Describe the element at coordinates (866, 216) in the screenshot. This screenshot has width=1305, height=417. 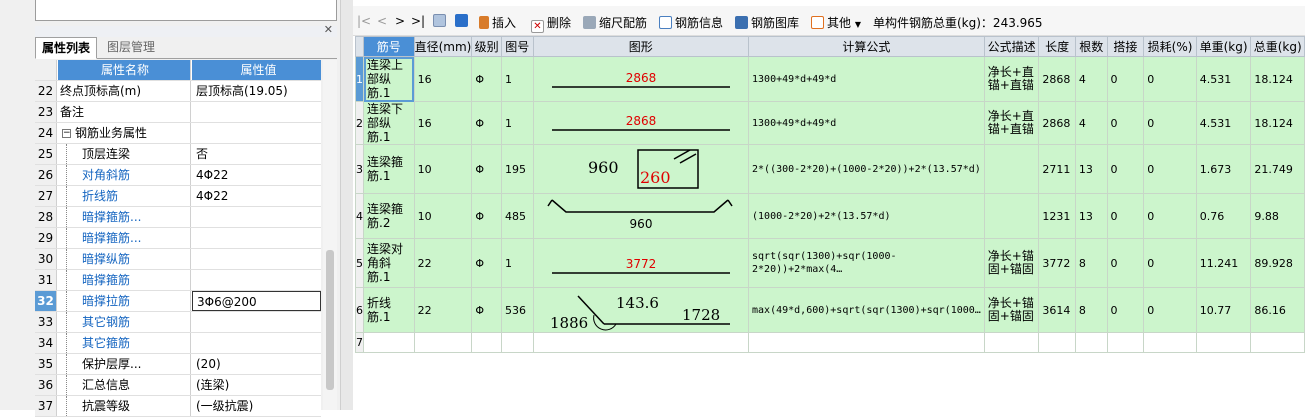
I see `formula: (1000-2*20)+2*(13.57*d)` at that location.